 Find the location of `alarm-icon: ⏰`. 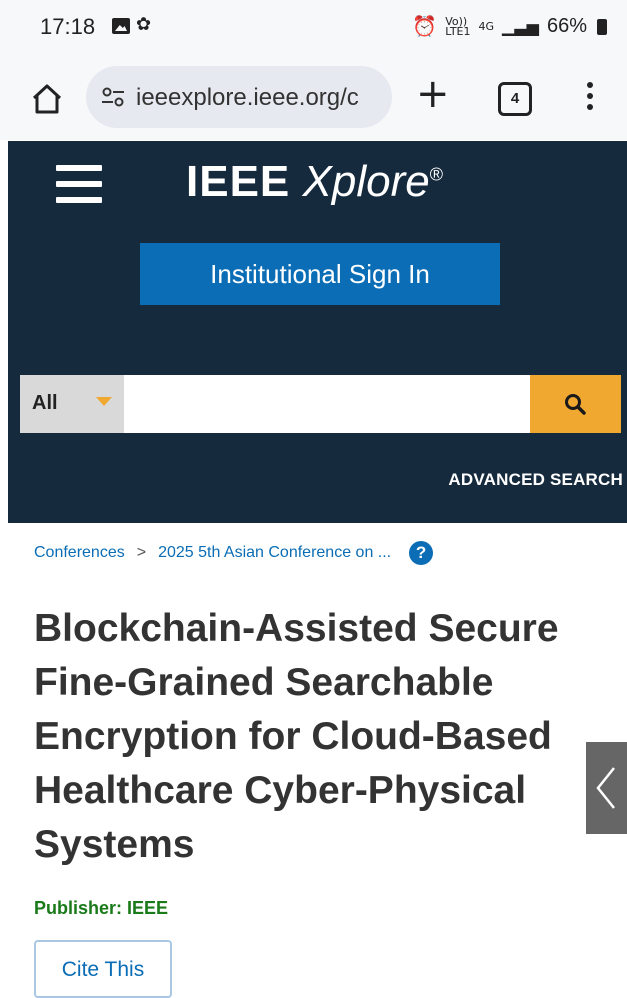

alarm-icon: ⏰ is located at coordinates (425, 27).